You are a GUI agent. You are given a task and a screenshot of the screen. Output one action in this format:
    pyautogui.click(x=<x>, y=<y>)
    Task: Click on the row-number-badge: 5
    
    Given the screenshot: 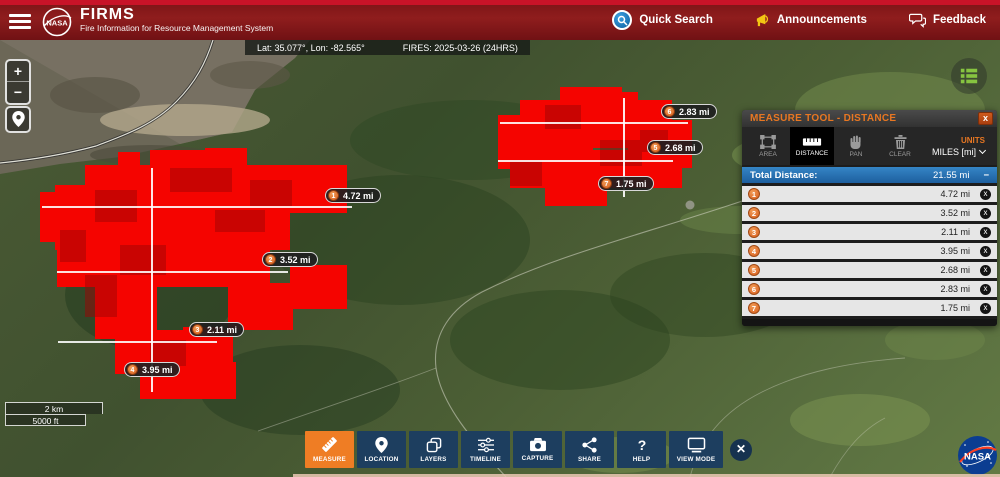 What is the action you would take?
    pyautogui.click(x=754, y=270)
    